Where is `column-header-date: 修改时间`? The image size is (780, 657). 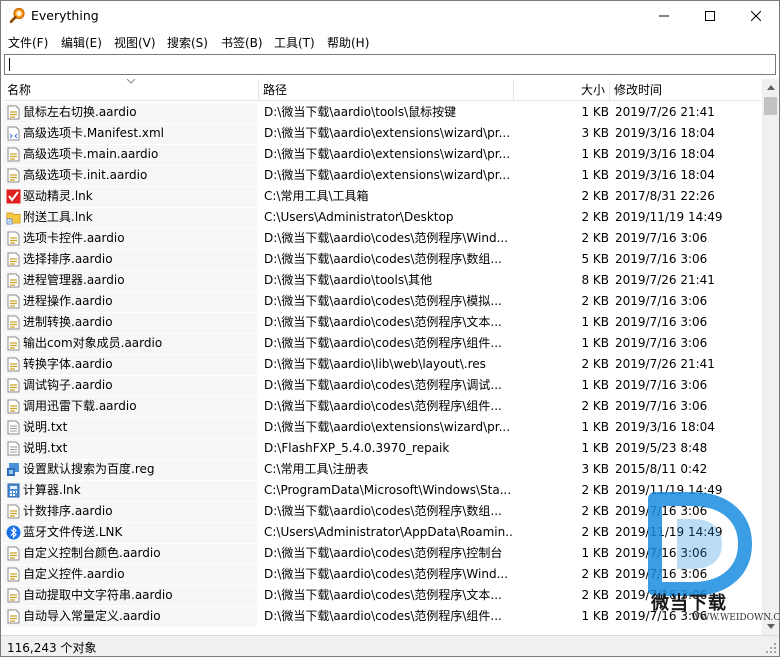 column-header-date: 修改时间 is located at coordinates (685, 90).